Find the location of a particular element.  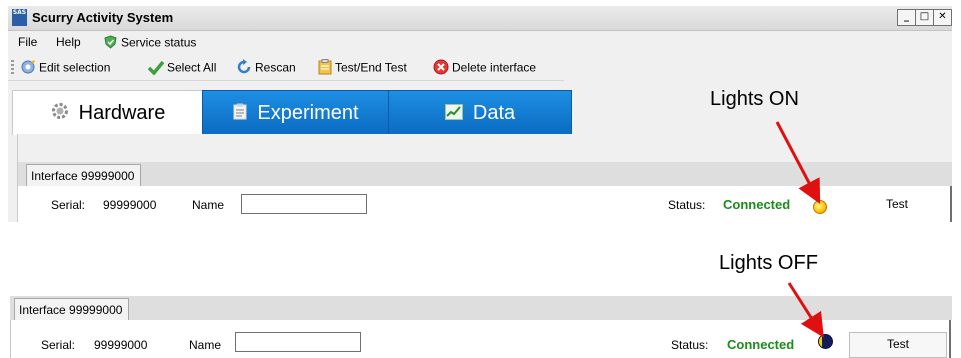

arrow-to-light-off is located at coordinates (805, 310).